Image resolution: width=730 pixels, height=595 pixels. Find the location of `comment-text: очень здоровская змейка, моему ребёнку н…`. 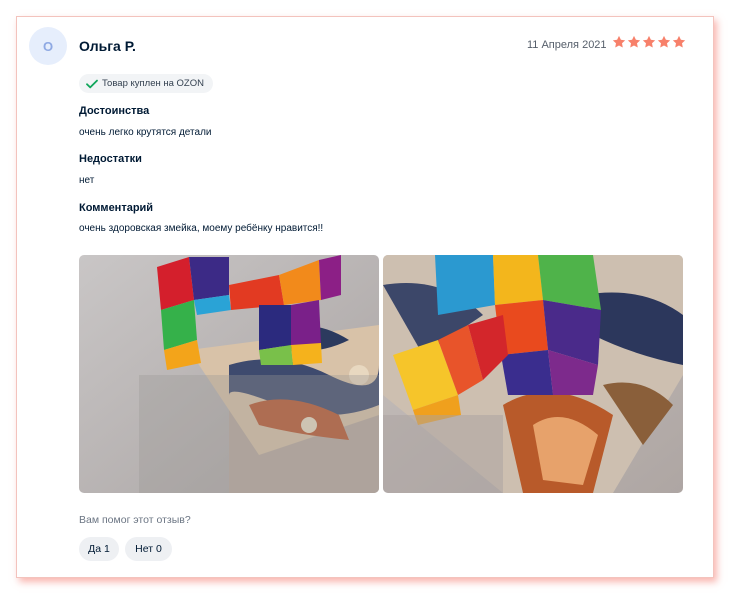

comment-text: очень здоровская змейка, моему ребёнку н… is located at coordinates (201, 228).